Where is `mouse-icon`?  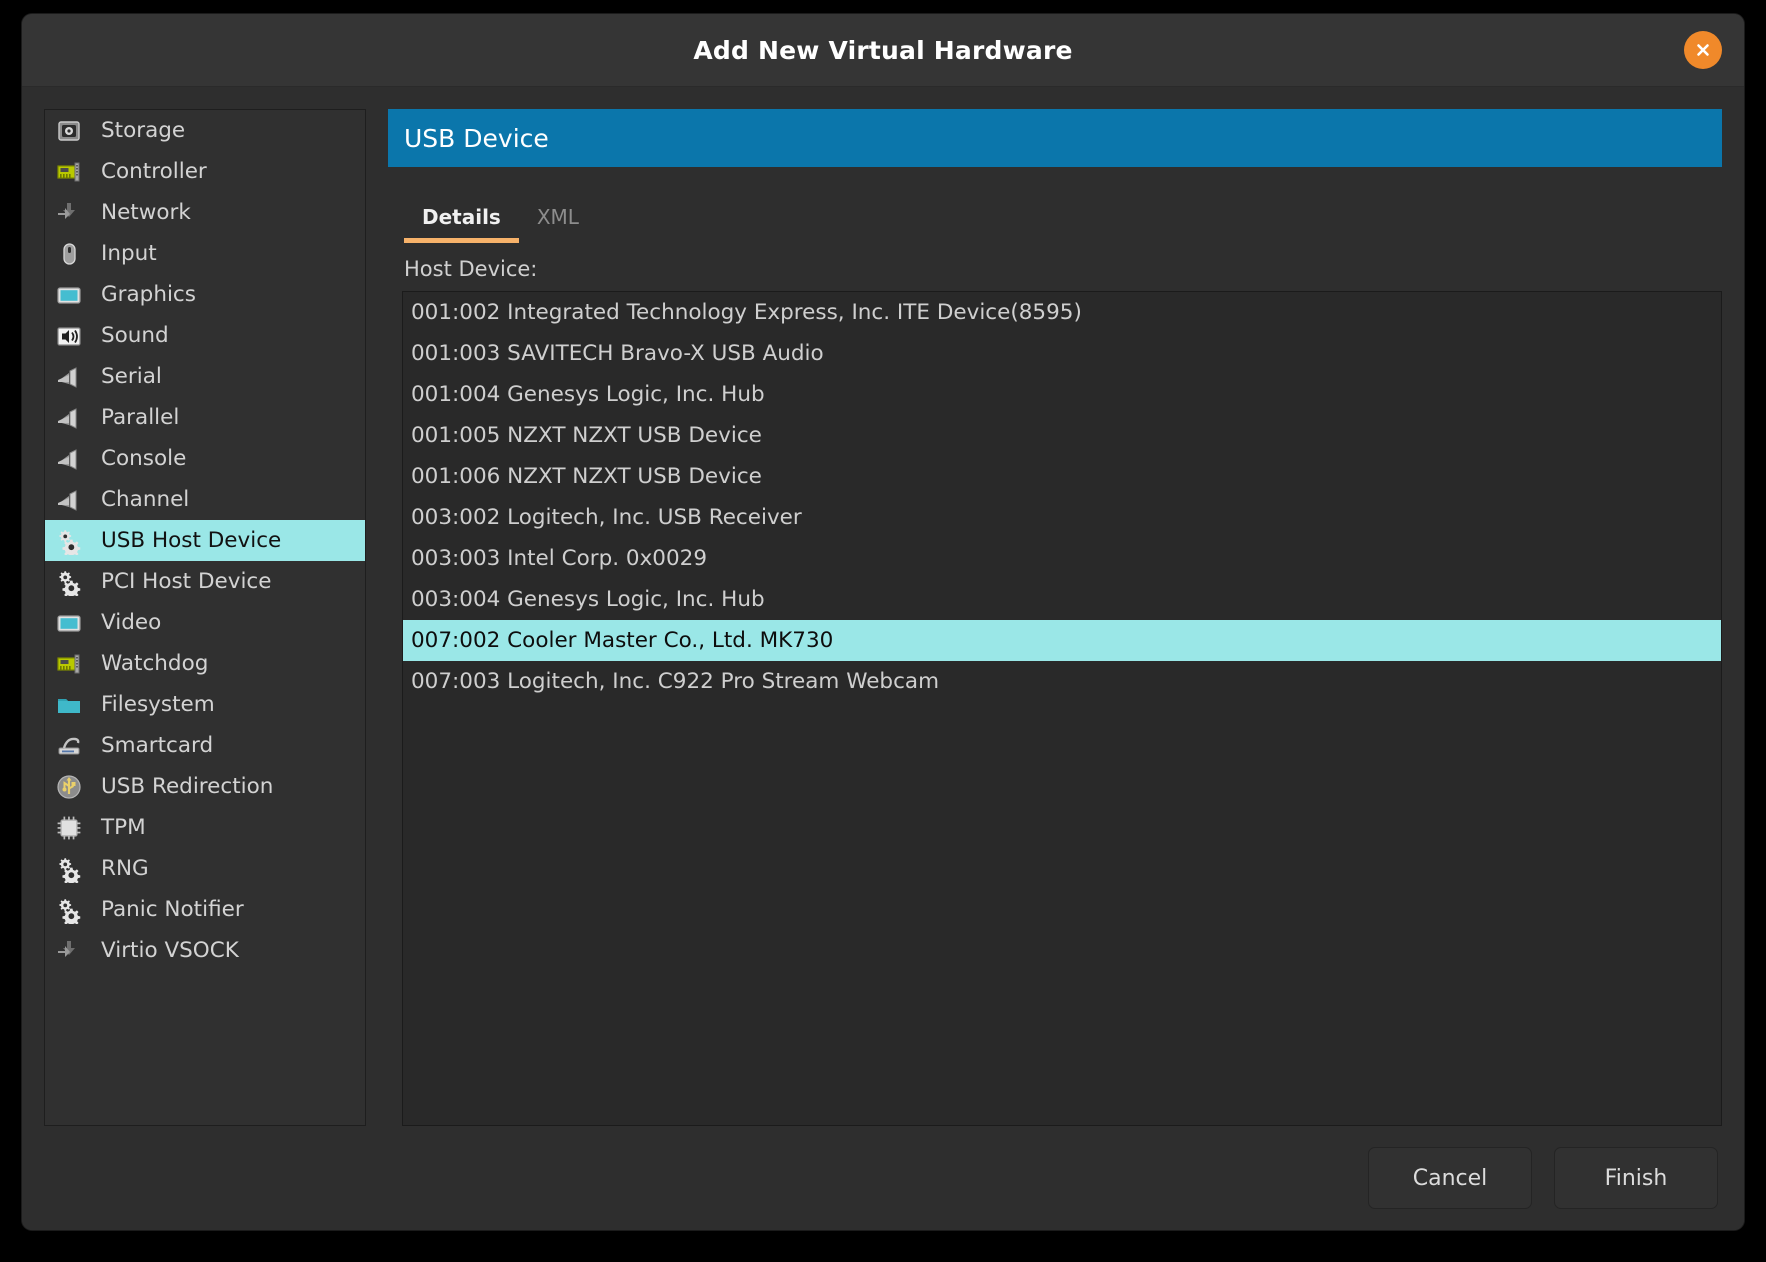 mouse-icon is located at coordinates (69, 254).